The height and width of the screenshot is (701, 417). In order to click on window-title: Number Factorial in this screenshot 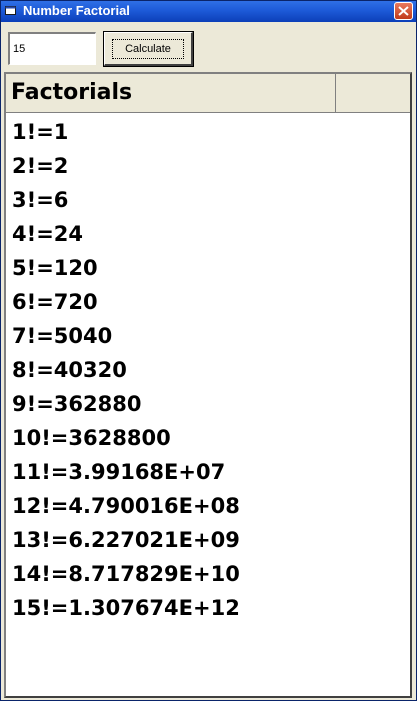, I will do `click(76, 10)`.